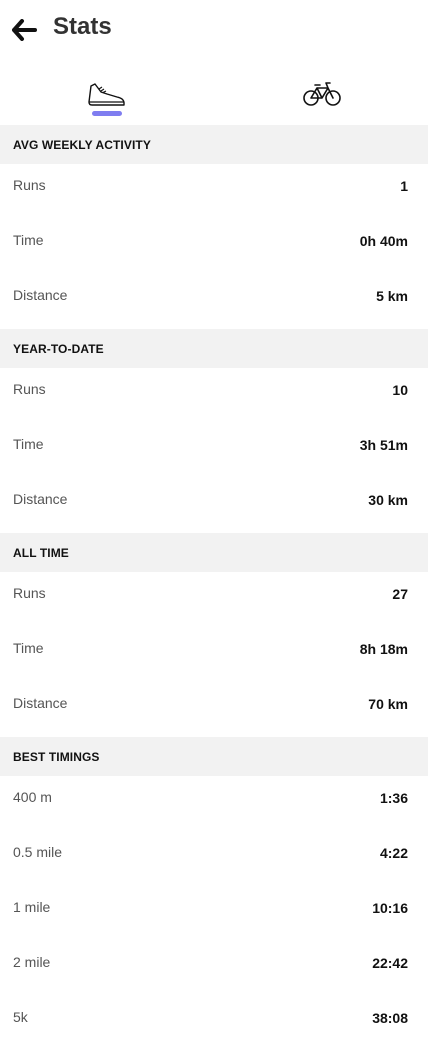 Image resolution: width=428 pixels, height=1051 pixels. What do you see at coordinates (214, 858) in the screenshot?
I see `stat-row: 0.5 mile 4:22` at bounding box center [214, 858].